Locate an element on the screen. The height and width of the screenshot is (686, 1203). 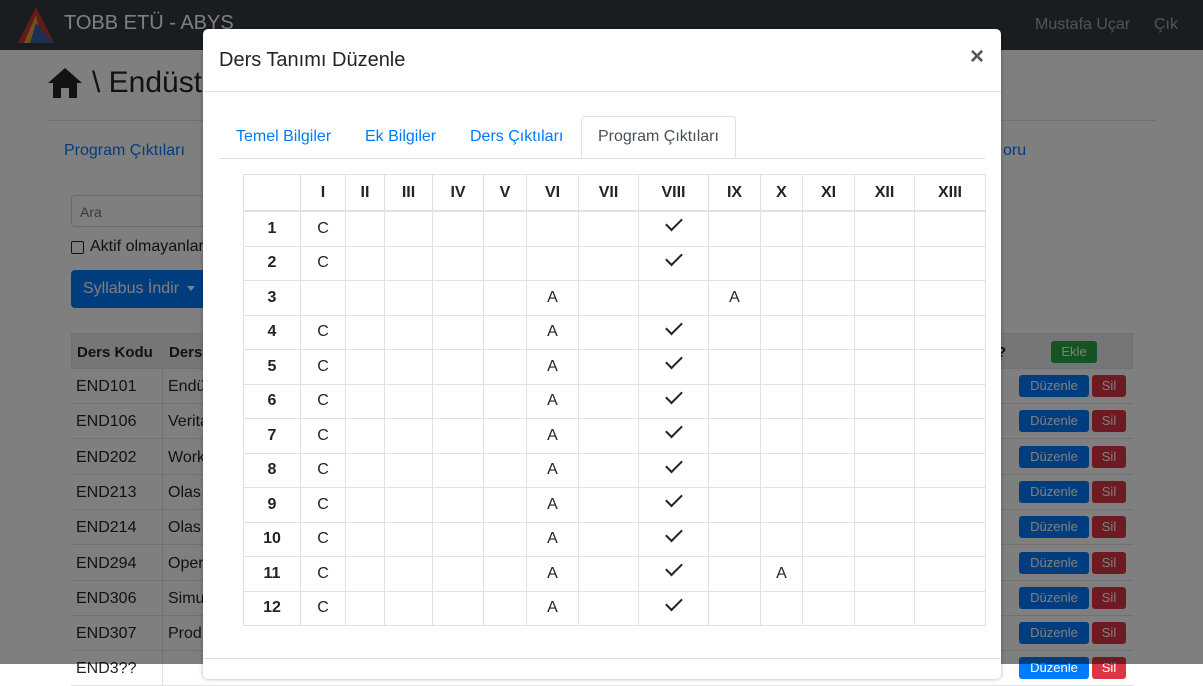
tab-program-outcomes: Program Çıktıları is located at coordinates (658, 137).